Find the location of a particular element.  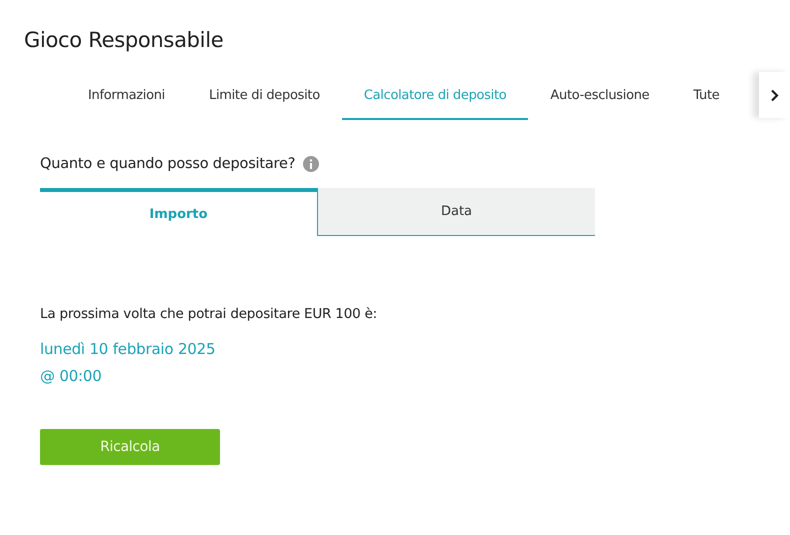

nav-tab: Informazioni is located at coordinates (126, 96).